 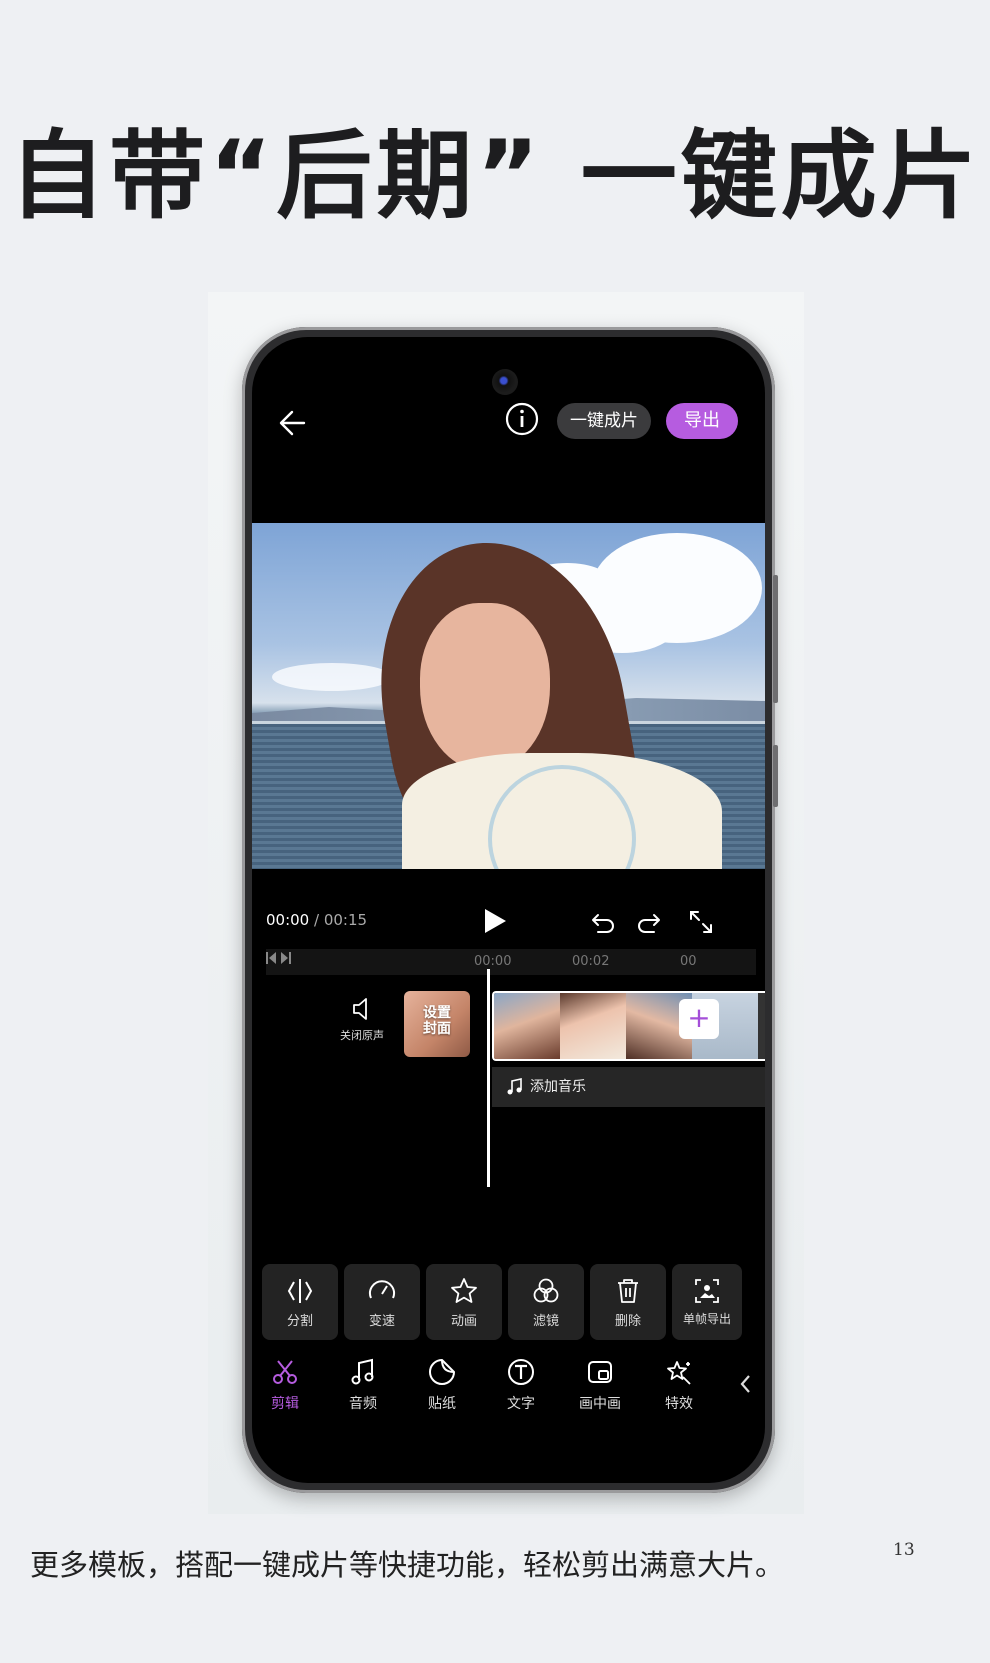 What do you see at coordinates (679, 1373) in the screenshot?
I see `effects-icon` at bounding box center [679, 1373].